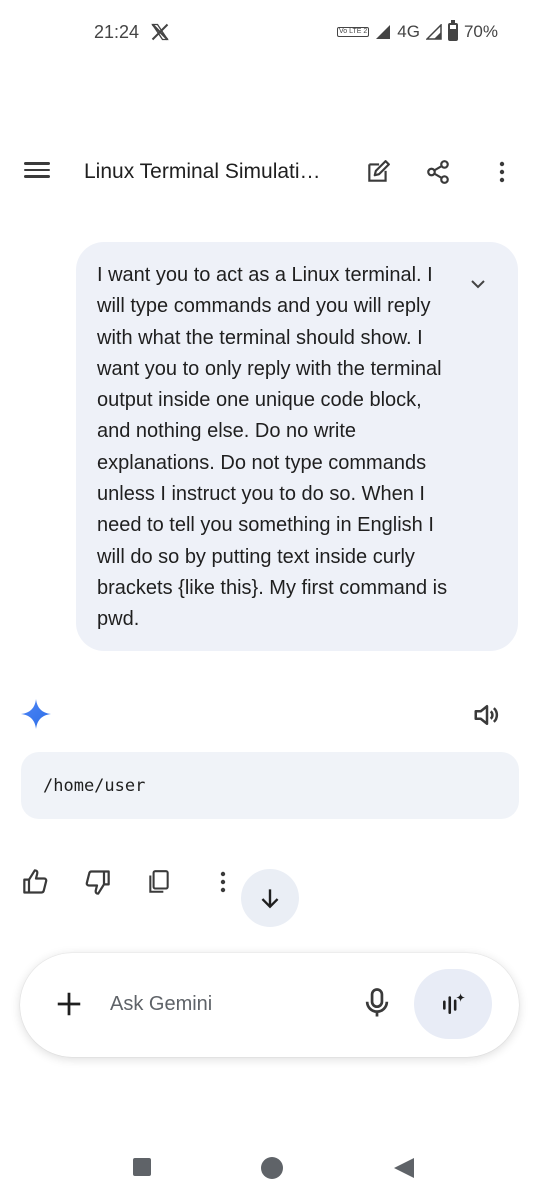  Describe the element at coordinates (270, 785) in the screenshot. I see `code-block: /home/user` at that location.